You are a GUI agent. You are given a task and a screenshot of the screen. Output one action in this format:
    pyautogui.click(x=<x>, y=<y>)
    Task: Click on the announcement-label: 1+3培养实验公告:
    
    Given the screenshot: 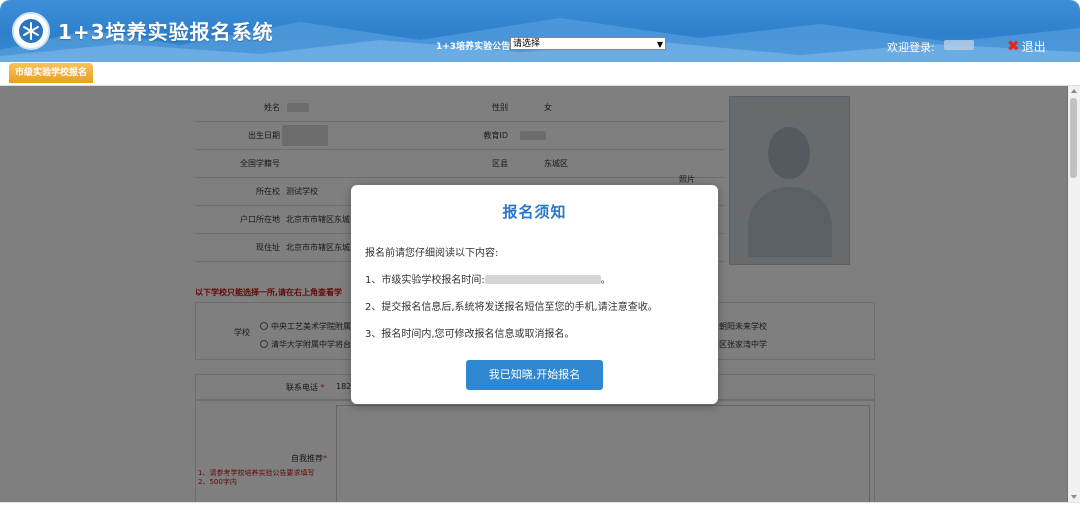 What is the action you would take?
    pyautogui.click(x=475, y=47)
    